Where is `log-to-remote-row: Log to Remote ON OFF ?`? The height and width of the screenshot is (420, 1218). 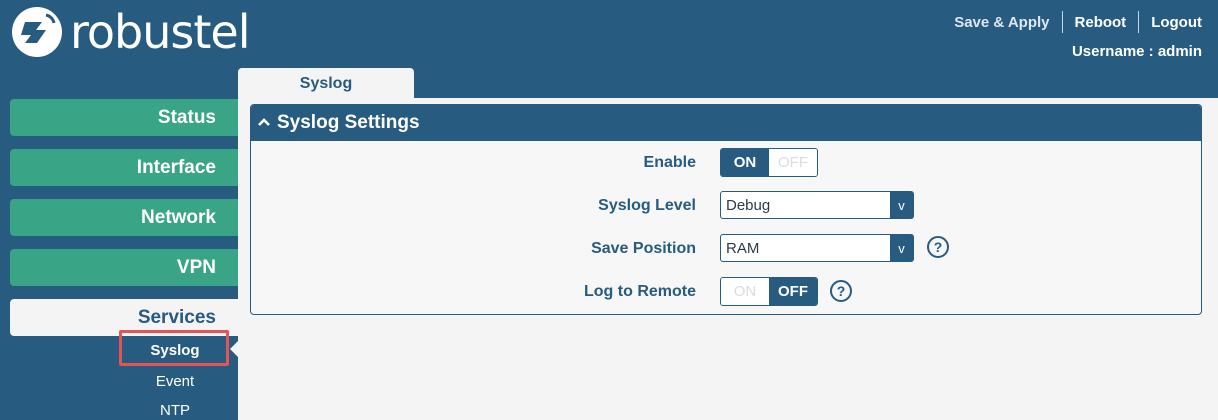 log-to-remote-row: Log to Remote ON OFF ? is located at coordinates (726, 292).